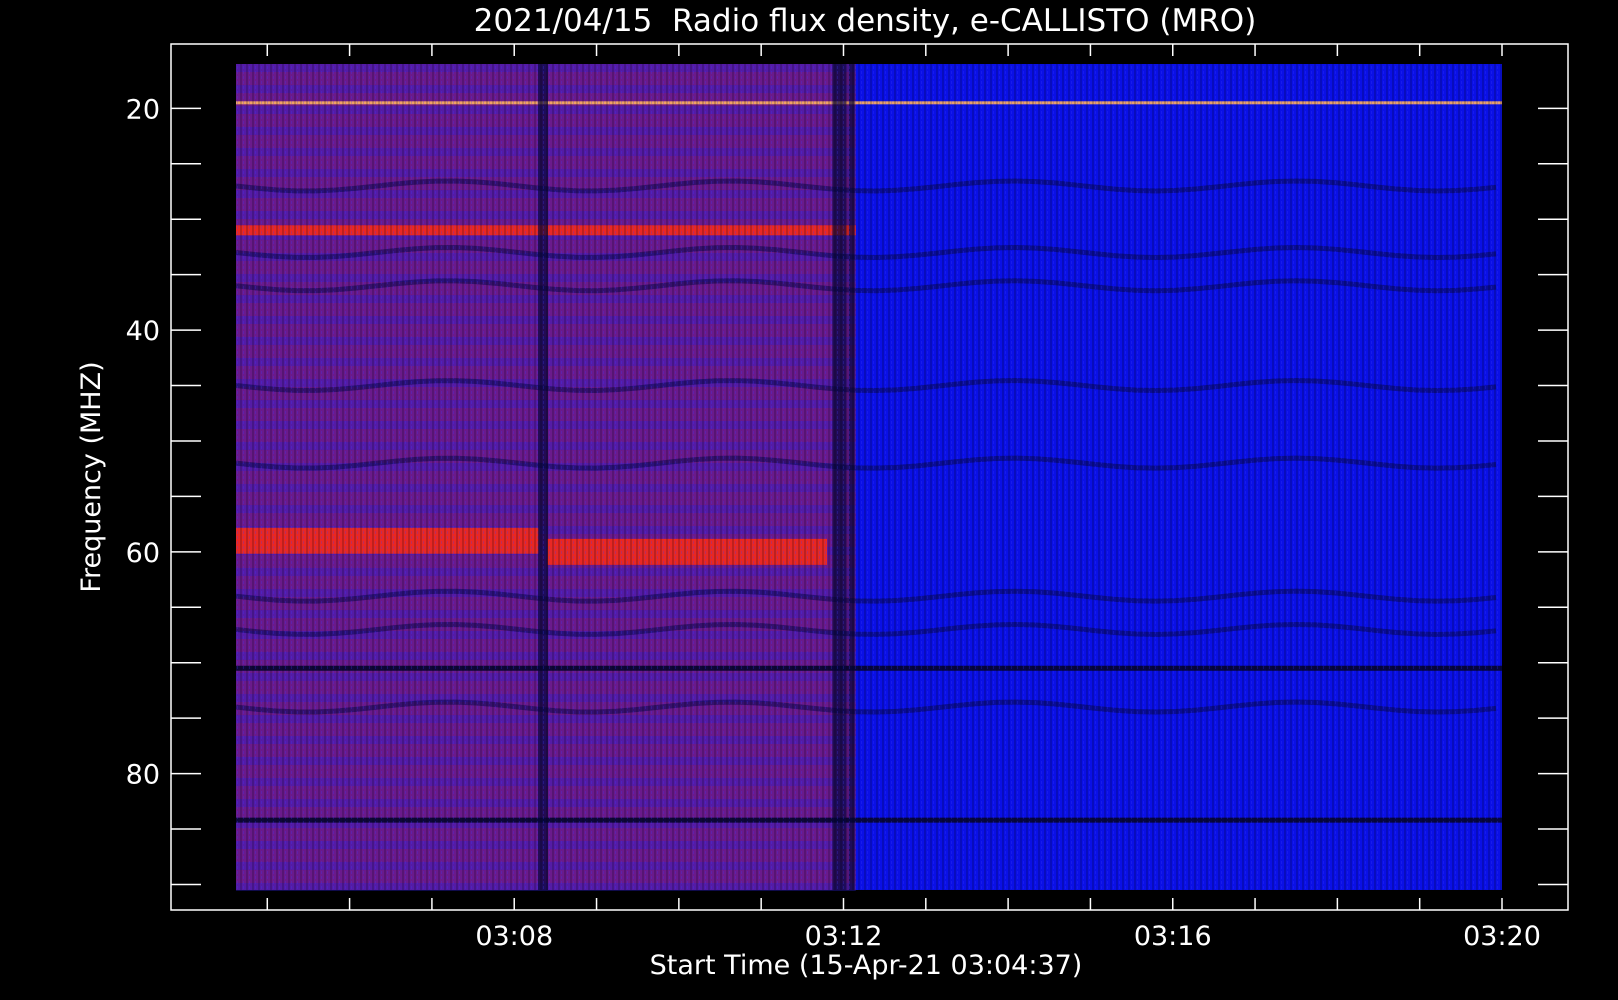 The width and height of the screenshot is (1618, 1000). Describe the element at coordinates (143, 331) in the screenshot. I see `y-tick-label: 40` at that location.